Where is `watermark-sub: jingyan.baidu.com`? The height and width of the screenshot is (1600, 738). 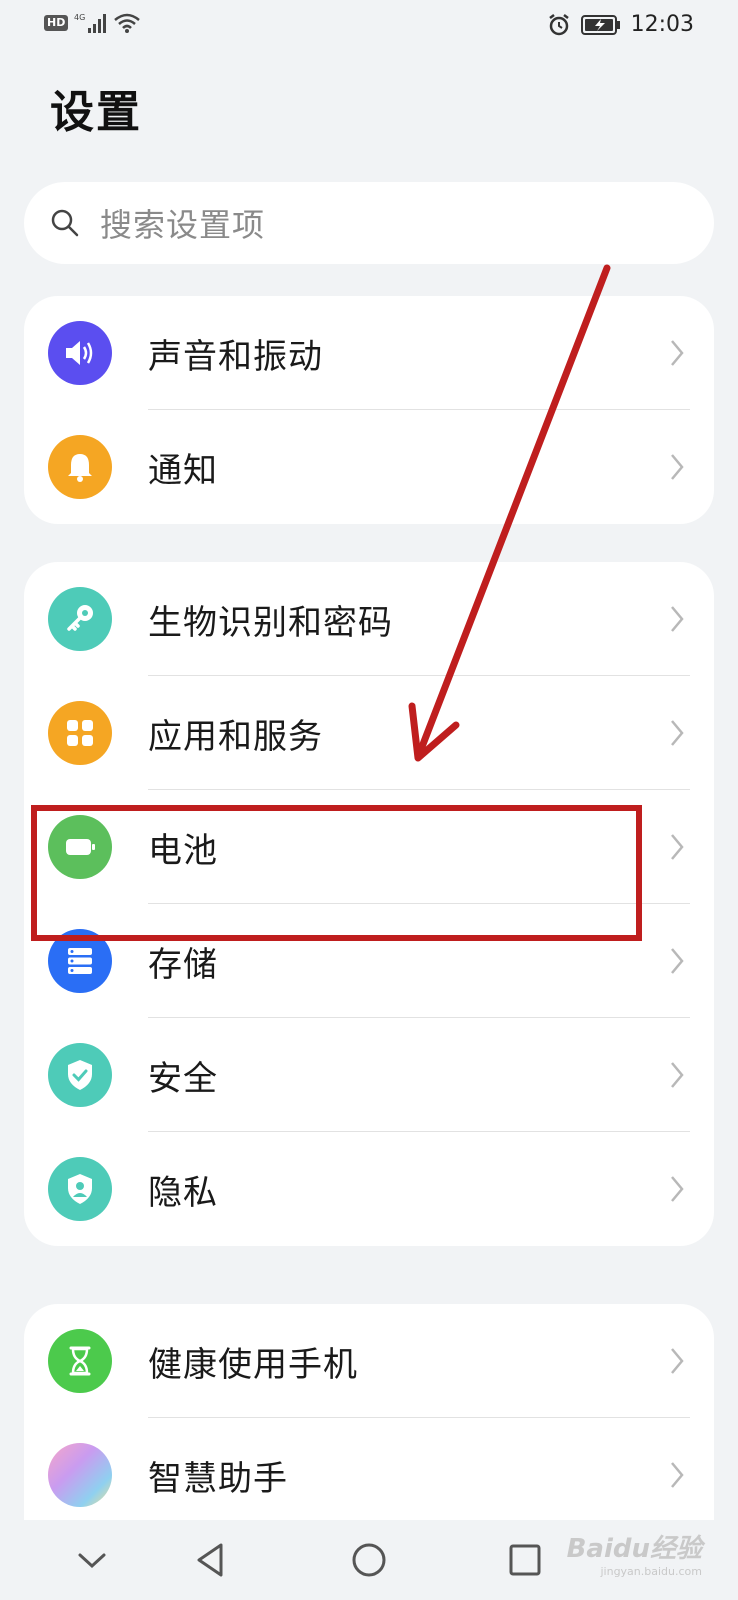 watermark-sub: jingyan.baidu.com is located at coordinates (651, 1571).